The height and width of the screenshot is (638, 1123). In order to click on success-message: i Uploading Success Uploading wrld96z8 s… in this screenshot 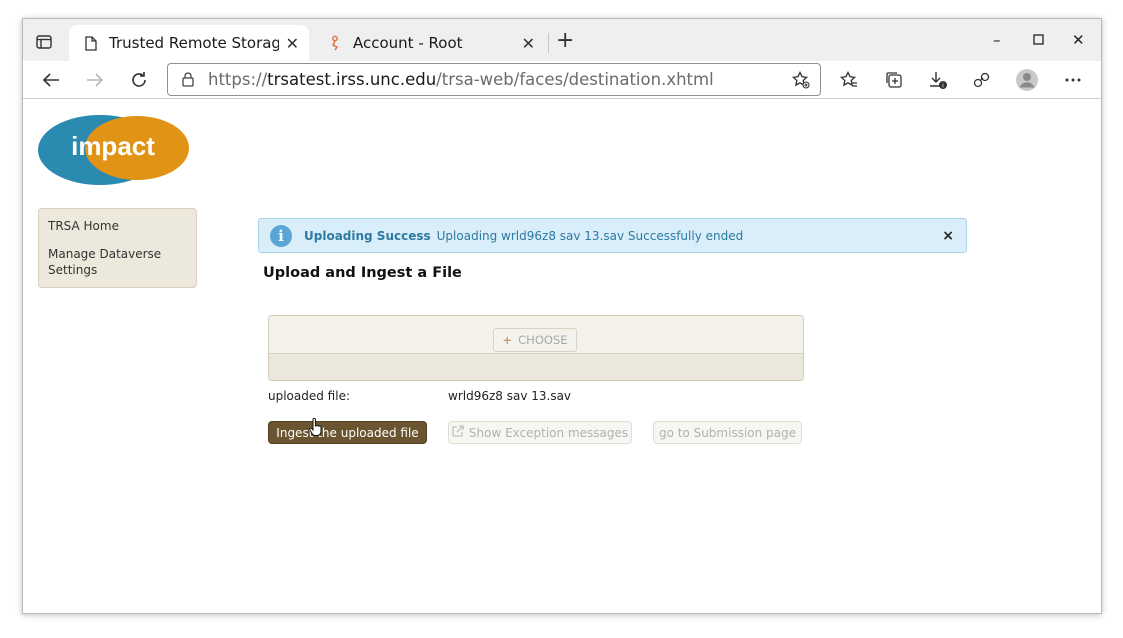, I will do `click(612, 235)`.